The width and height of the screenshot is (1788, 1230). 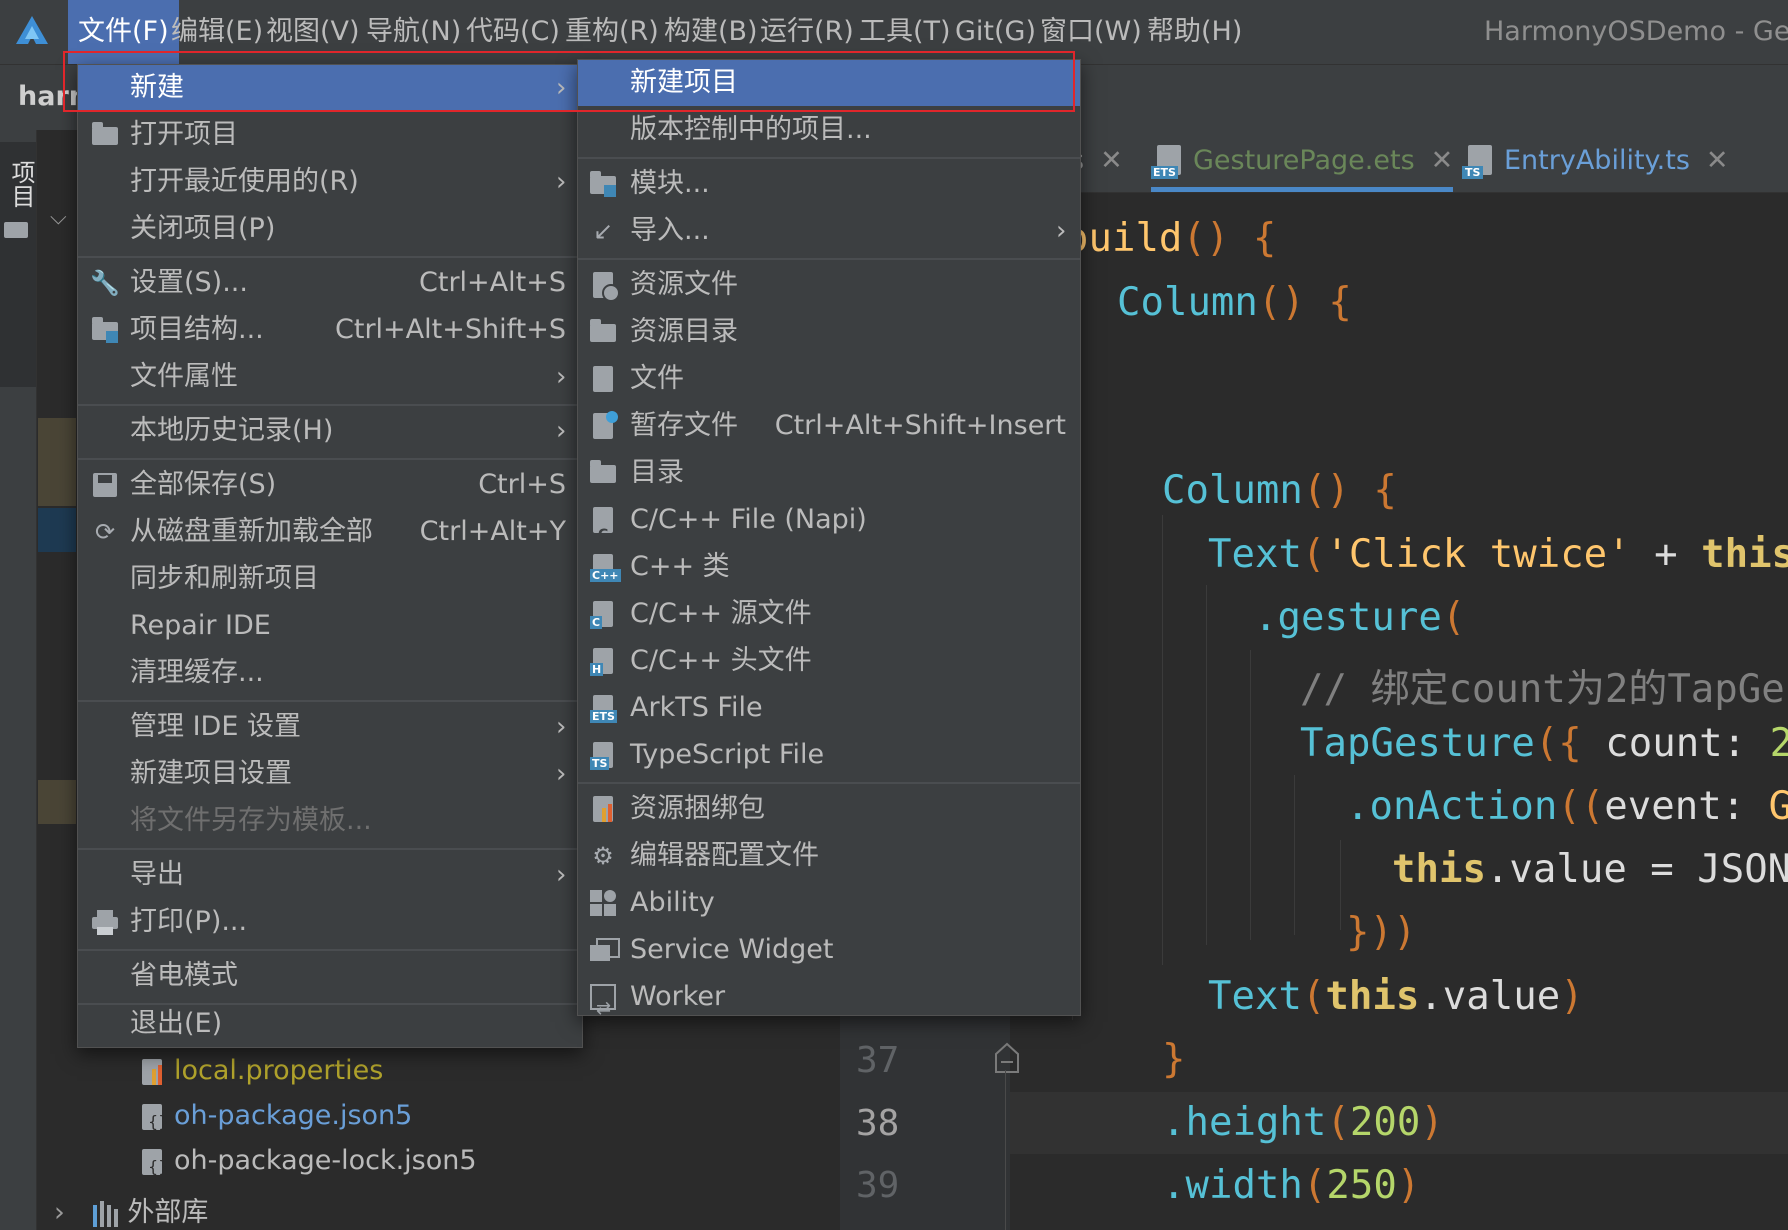 I want to click on menu-item-open-recent: 打开最近使用的(R) ›, so click(x=330, y=182).